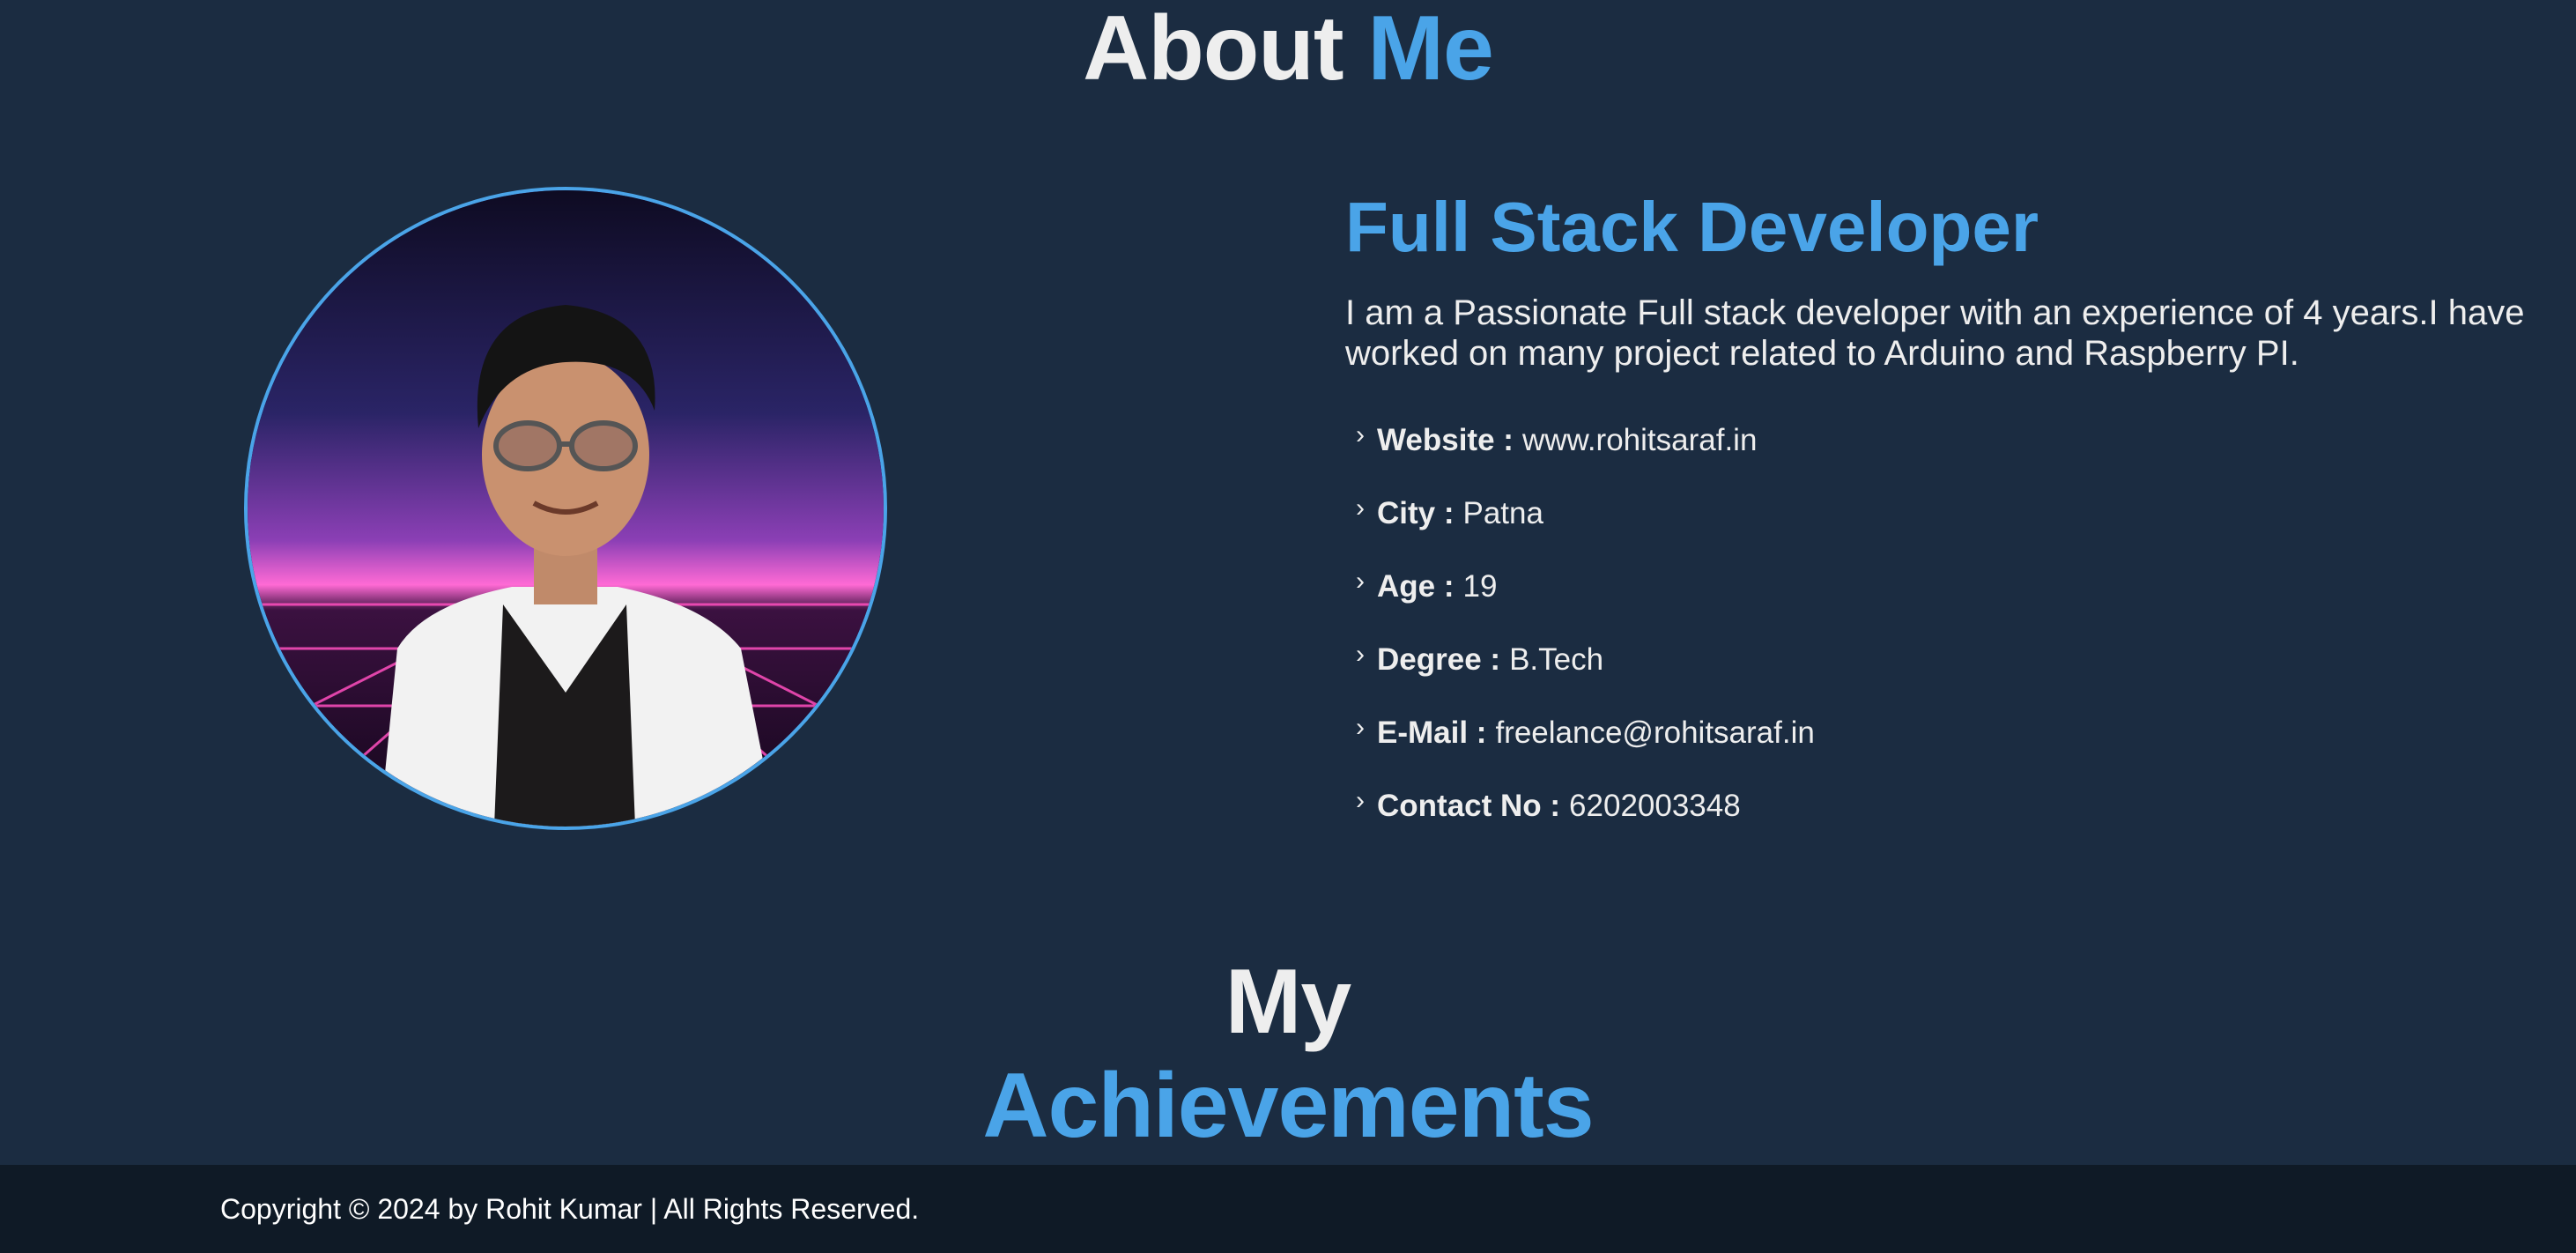 The height and width of the screenshot is (1253, 2576). I want to click on detail-value: Patna, so click(1503, 513).